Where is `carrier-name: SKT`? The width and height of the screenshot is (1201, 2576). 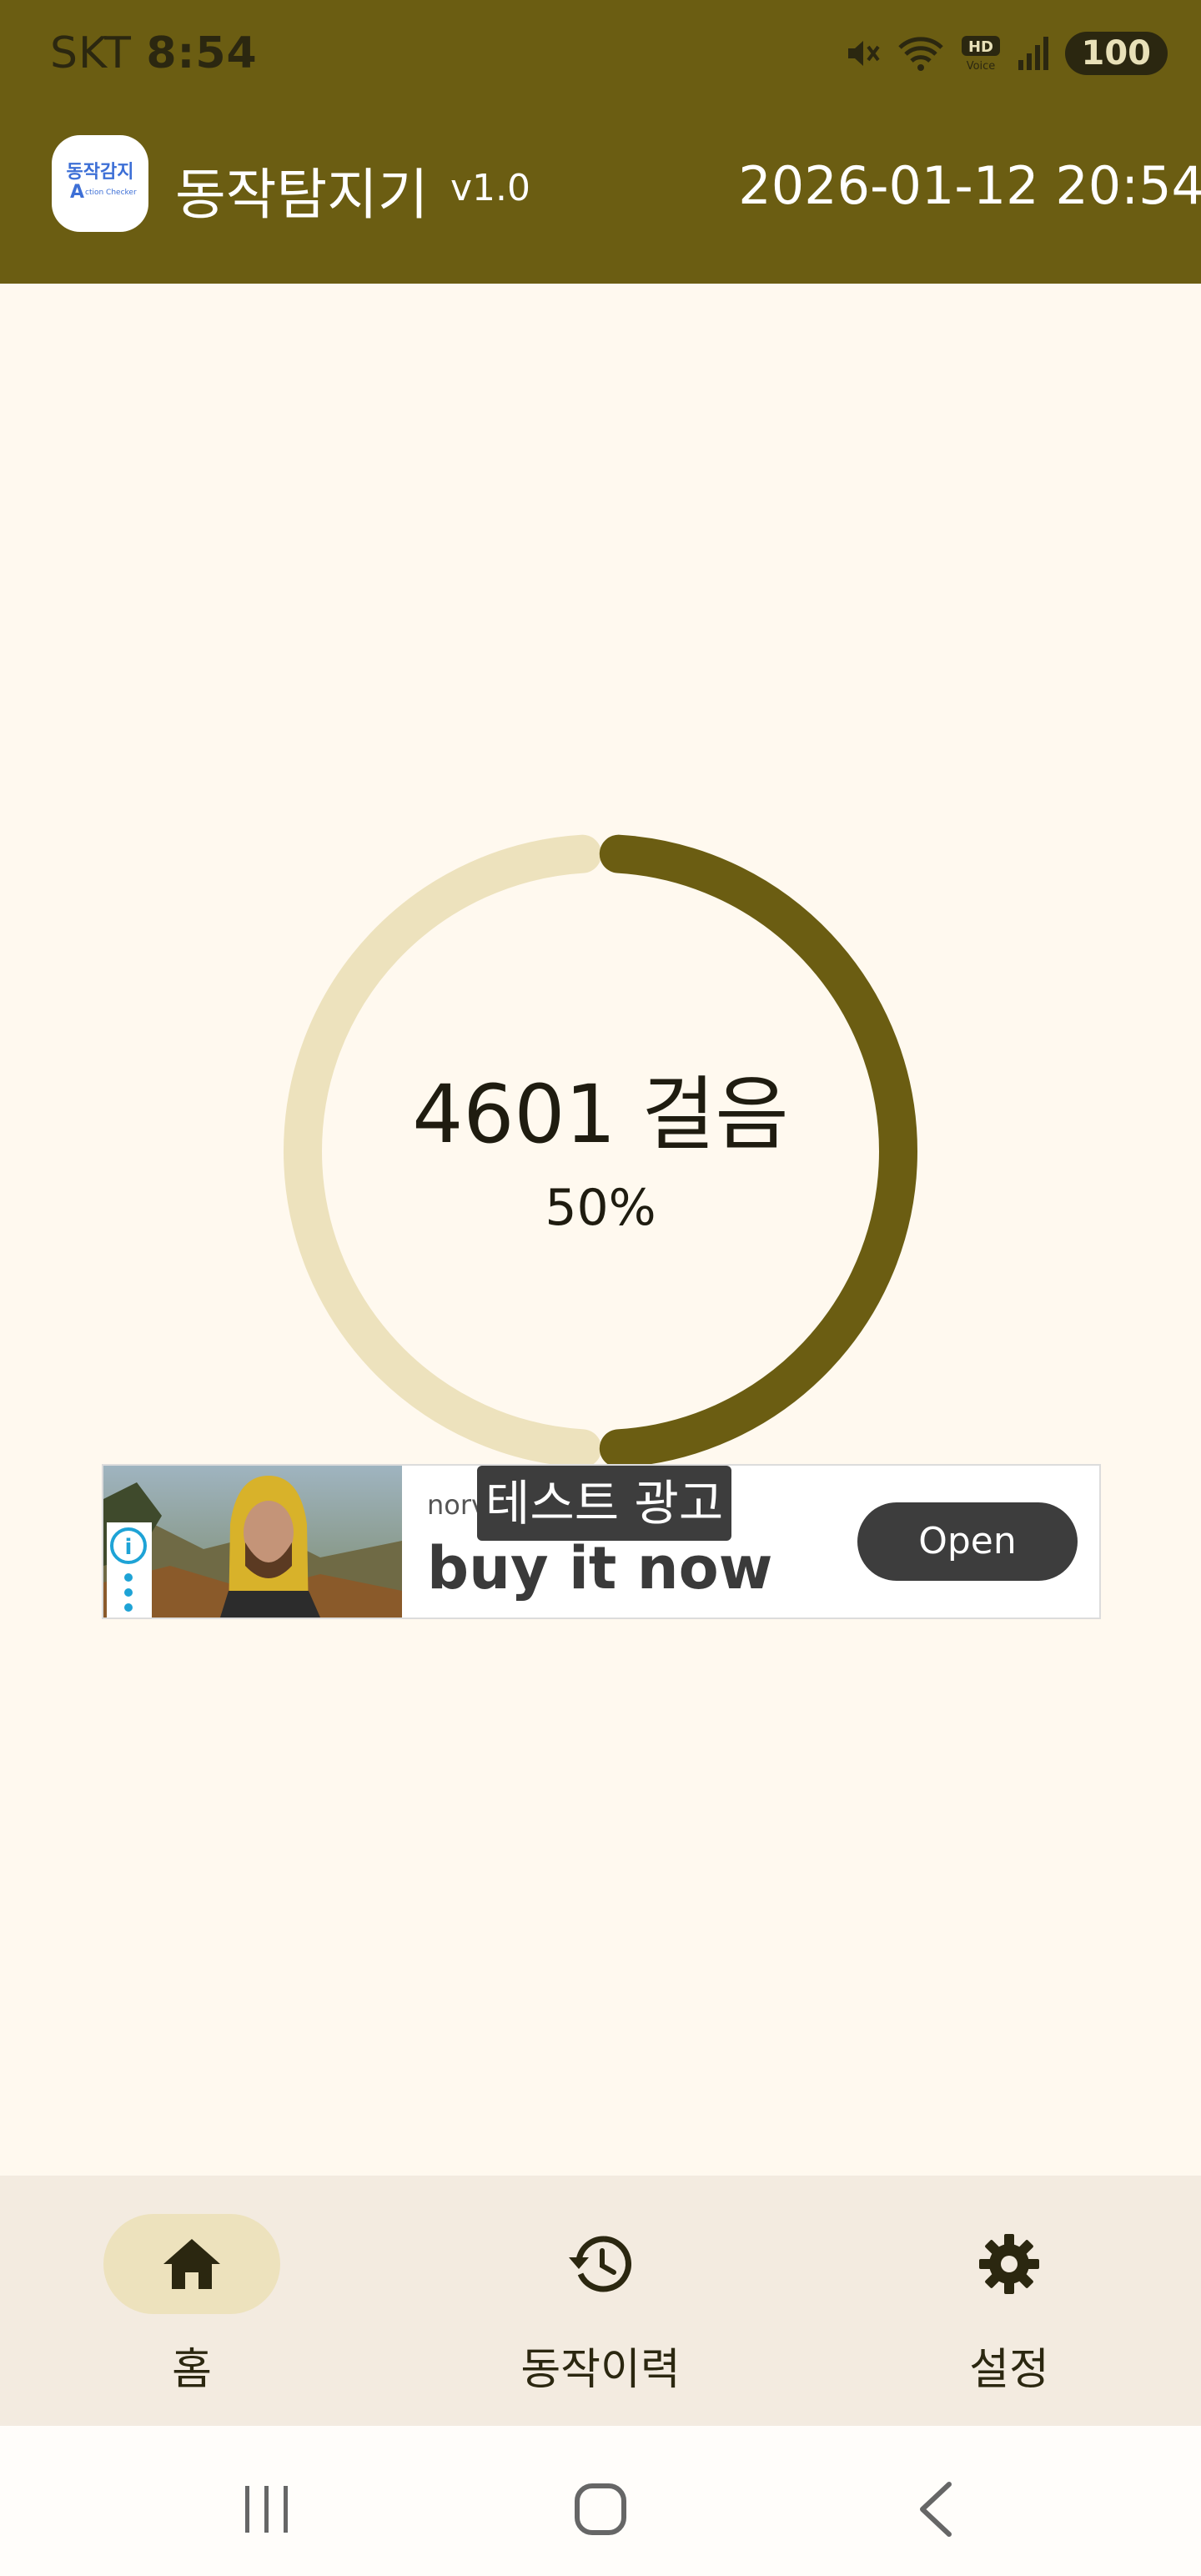 carrier-name: SKT is located at coordinates (91, 53).